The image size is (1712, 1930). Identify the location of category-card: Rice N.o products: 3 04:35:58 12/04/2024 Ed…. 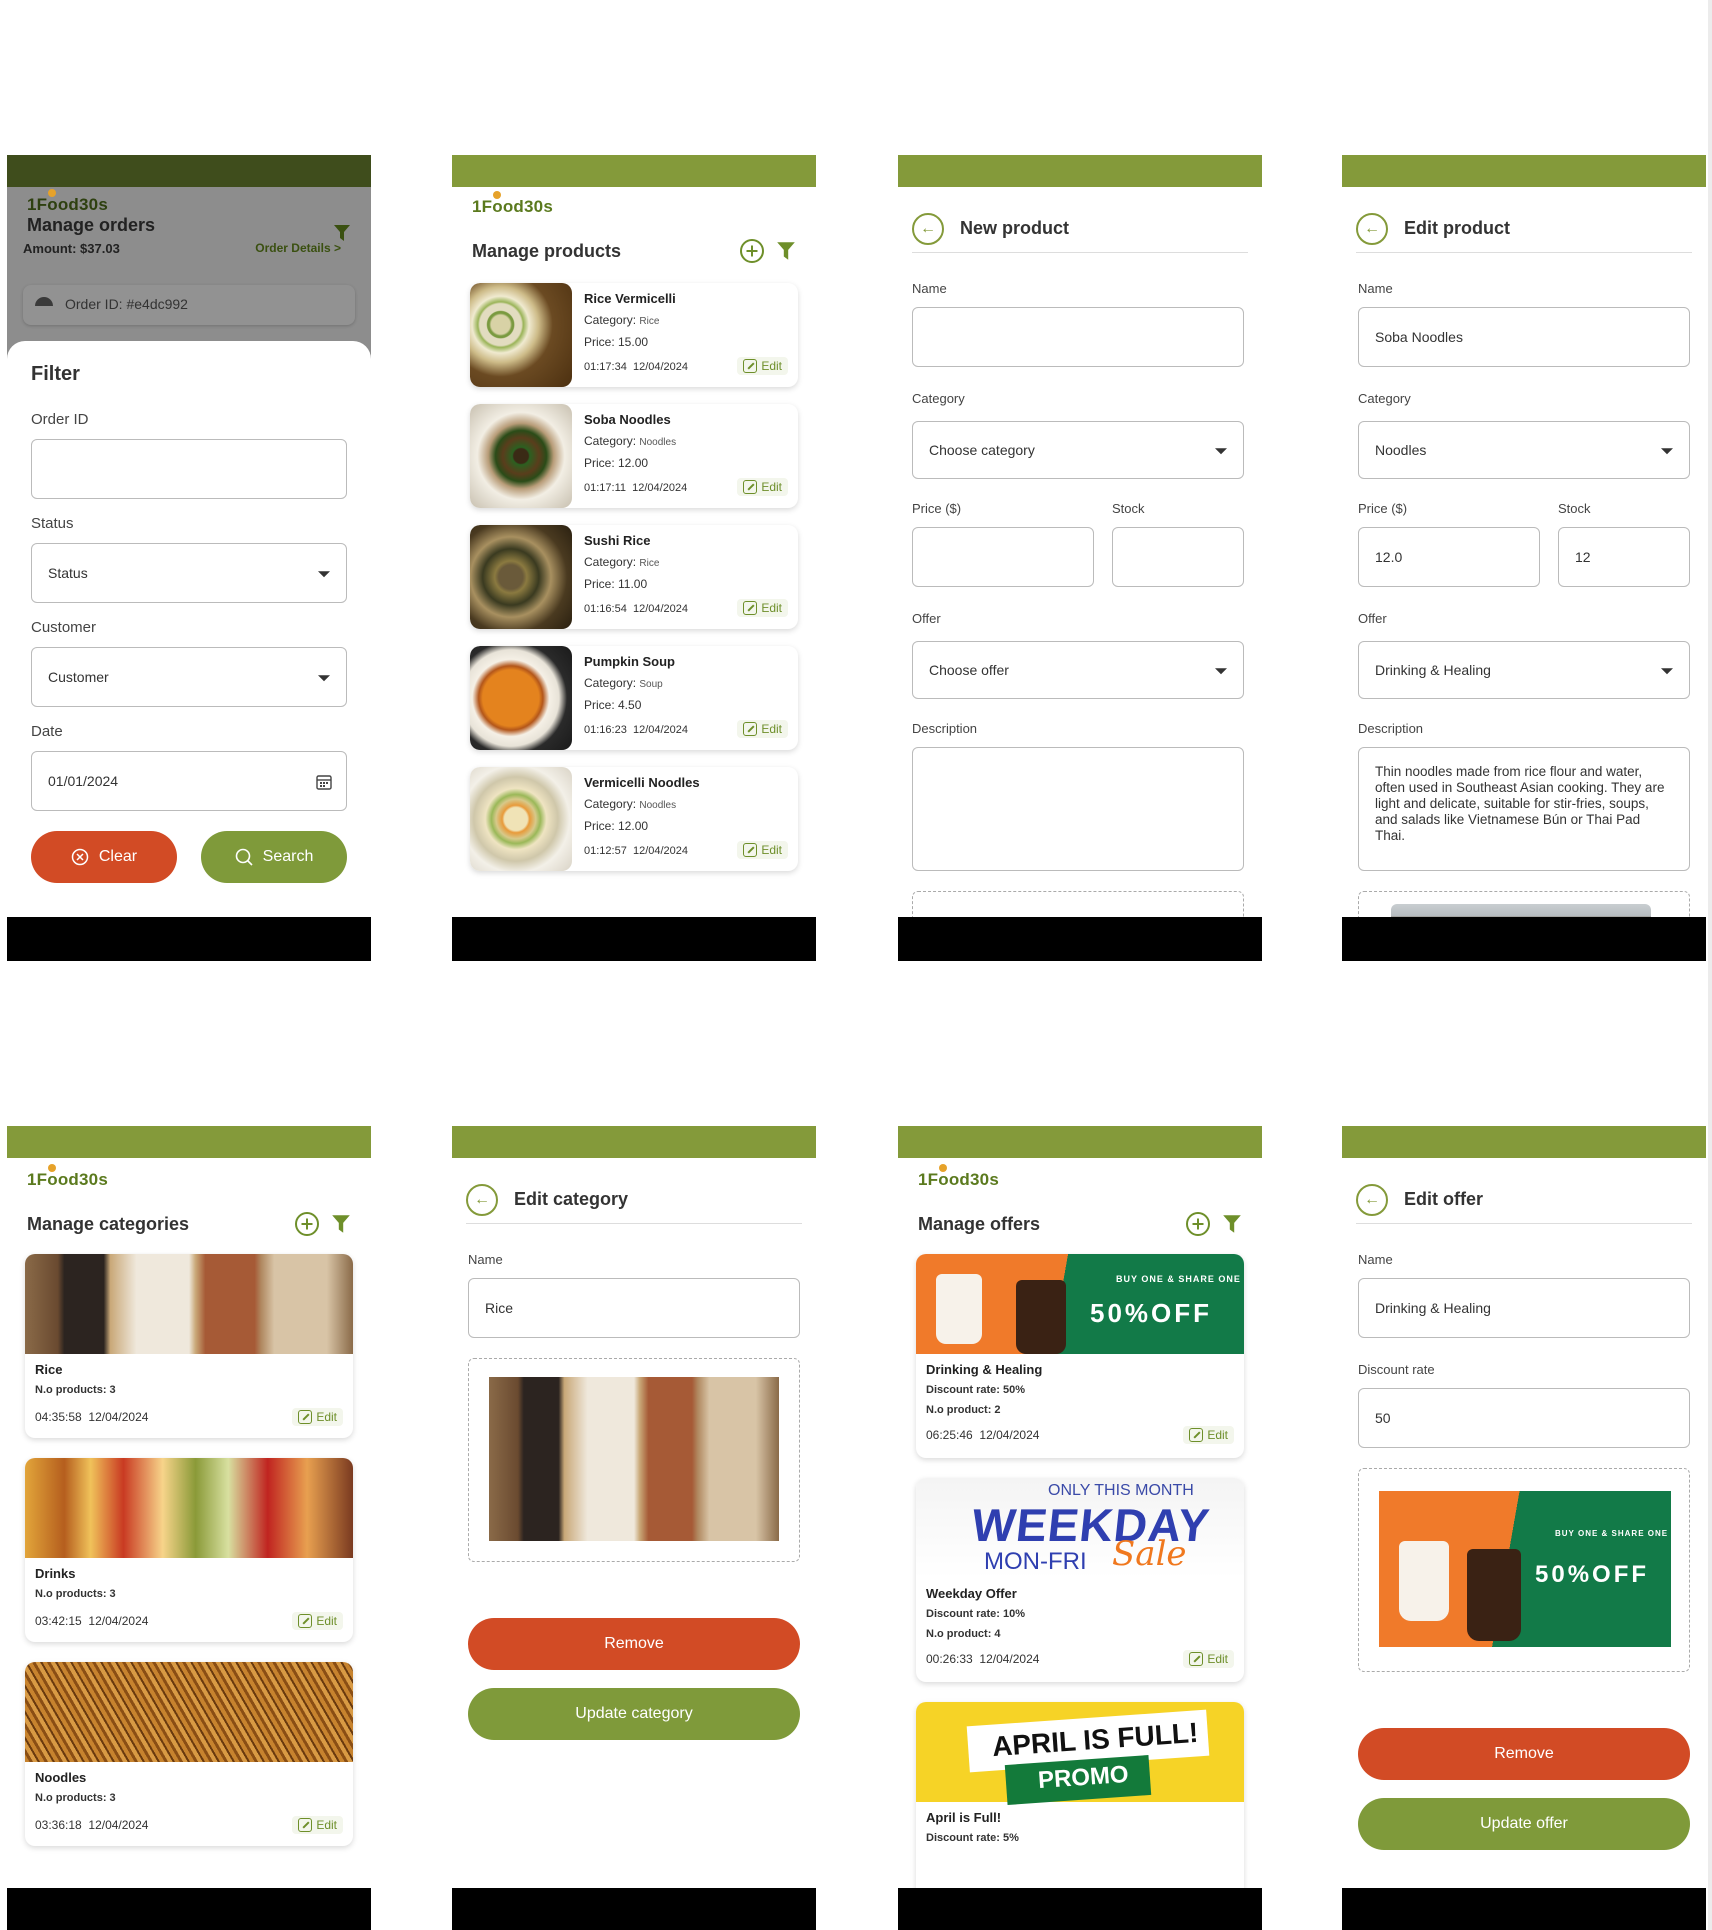
(189, 1346).